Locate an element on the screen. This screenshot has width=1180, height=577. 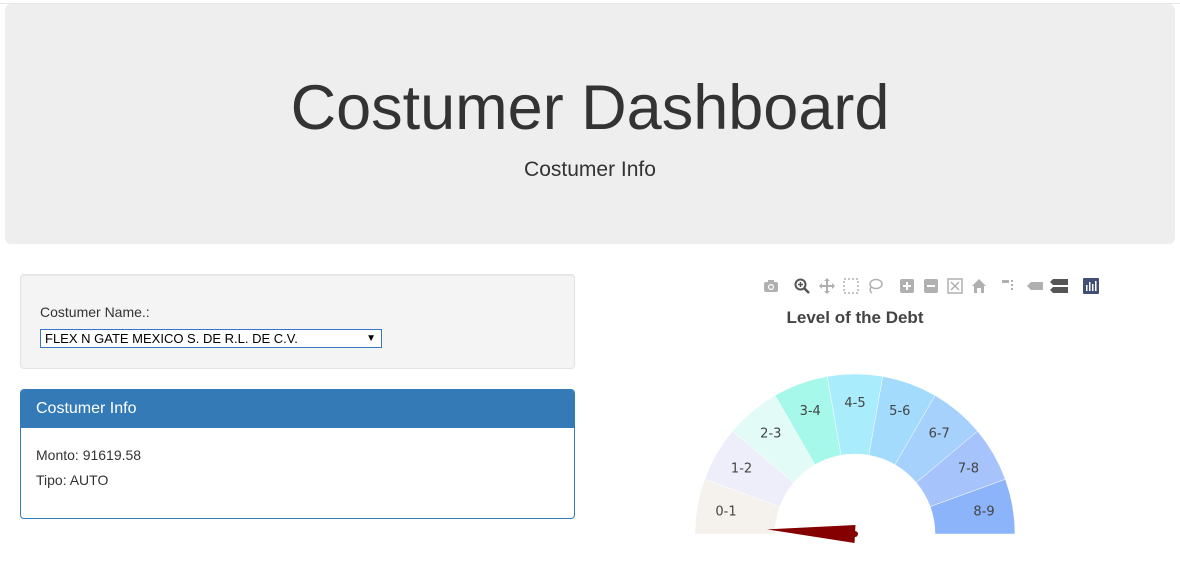
zoom-in-icon is located at coordinates (907, 286).